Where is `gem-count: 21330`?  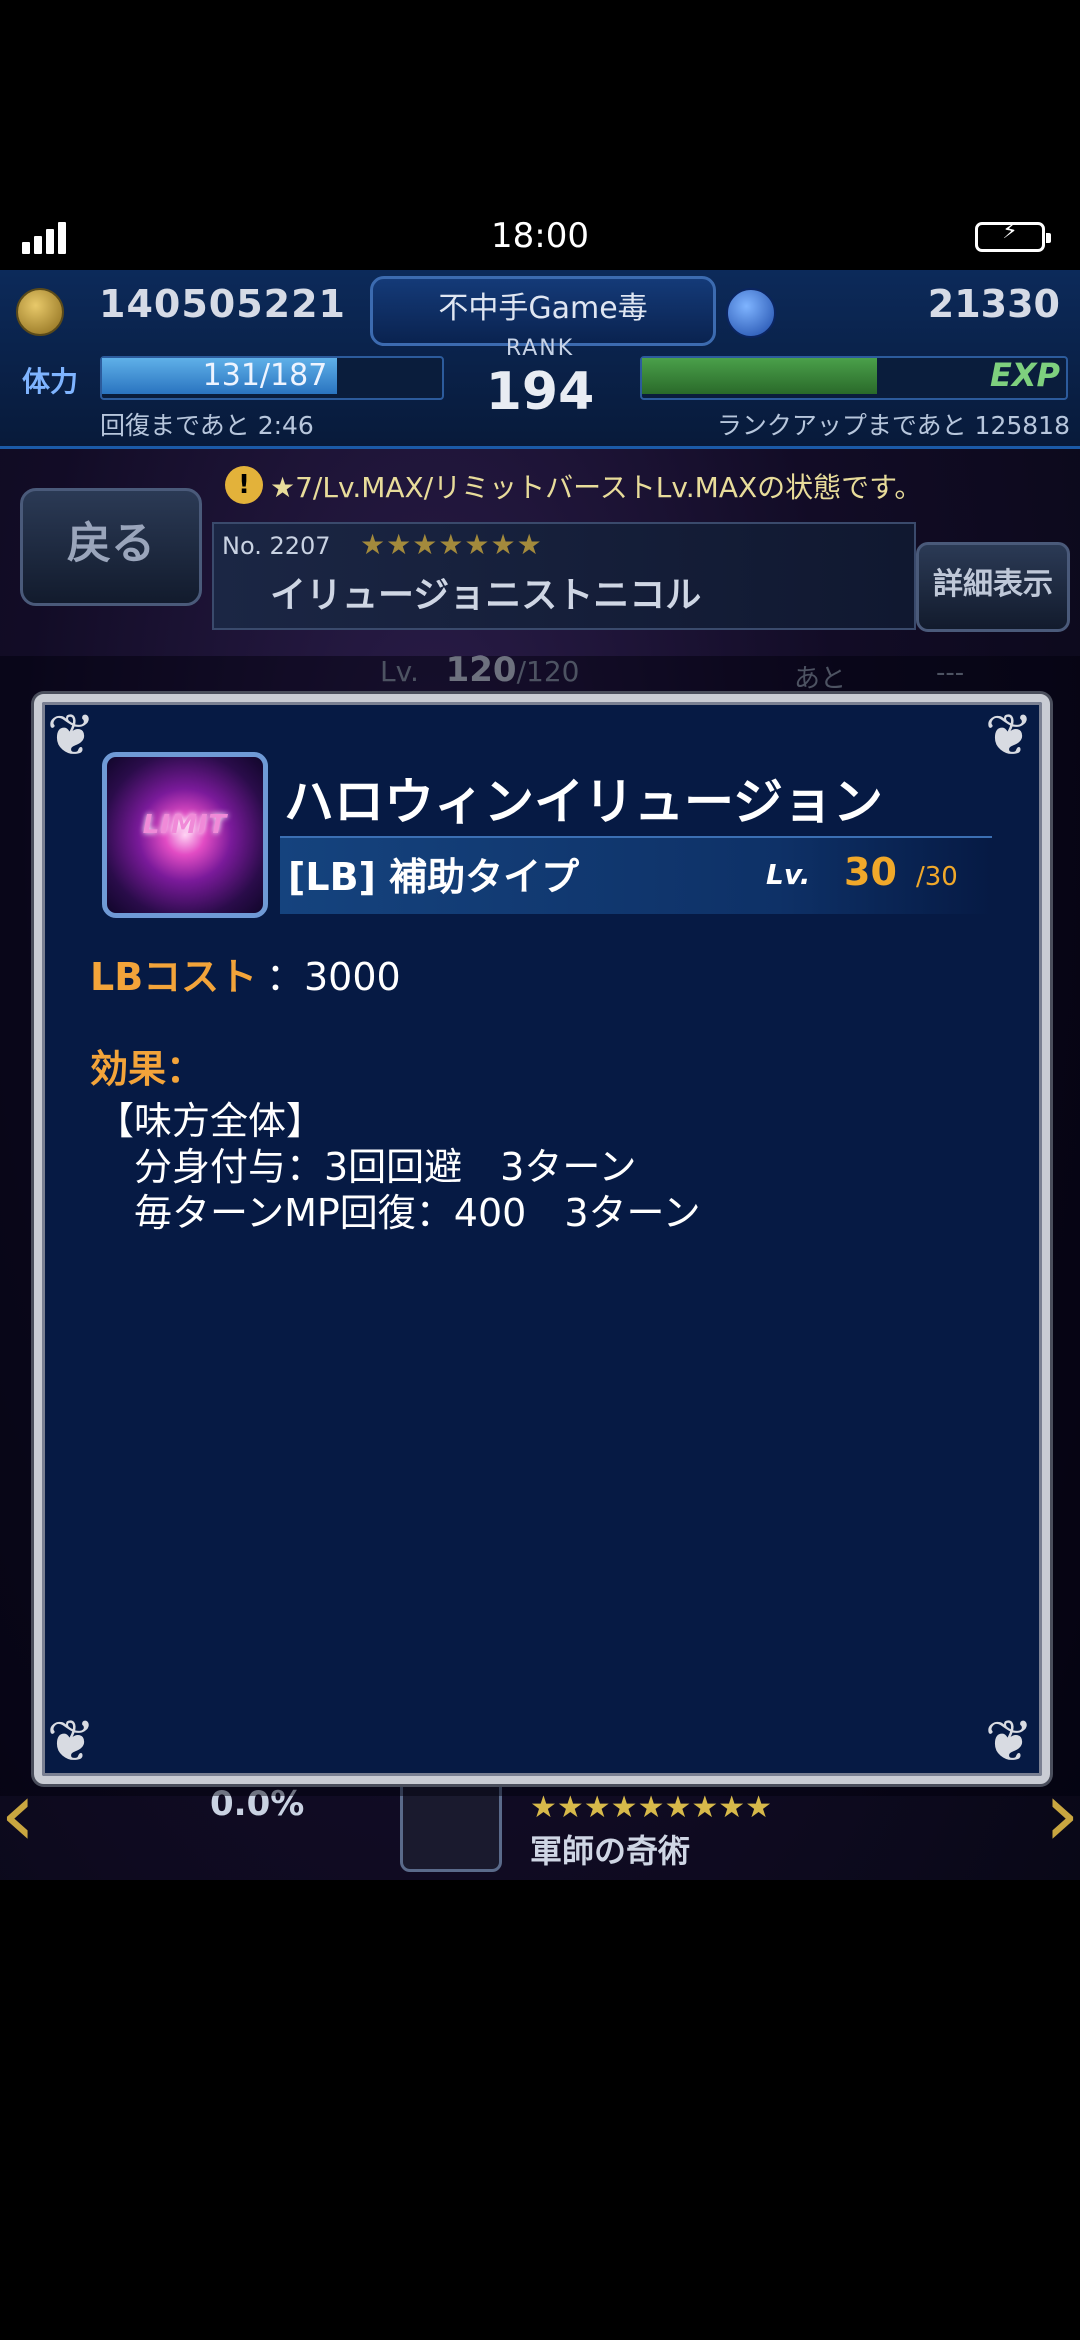
gem-count: 21330 is located at coordinates (993, 304).